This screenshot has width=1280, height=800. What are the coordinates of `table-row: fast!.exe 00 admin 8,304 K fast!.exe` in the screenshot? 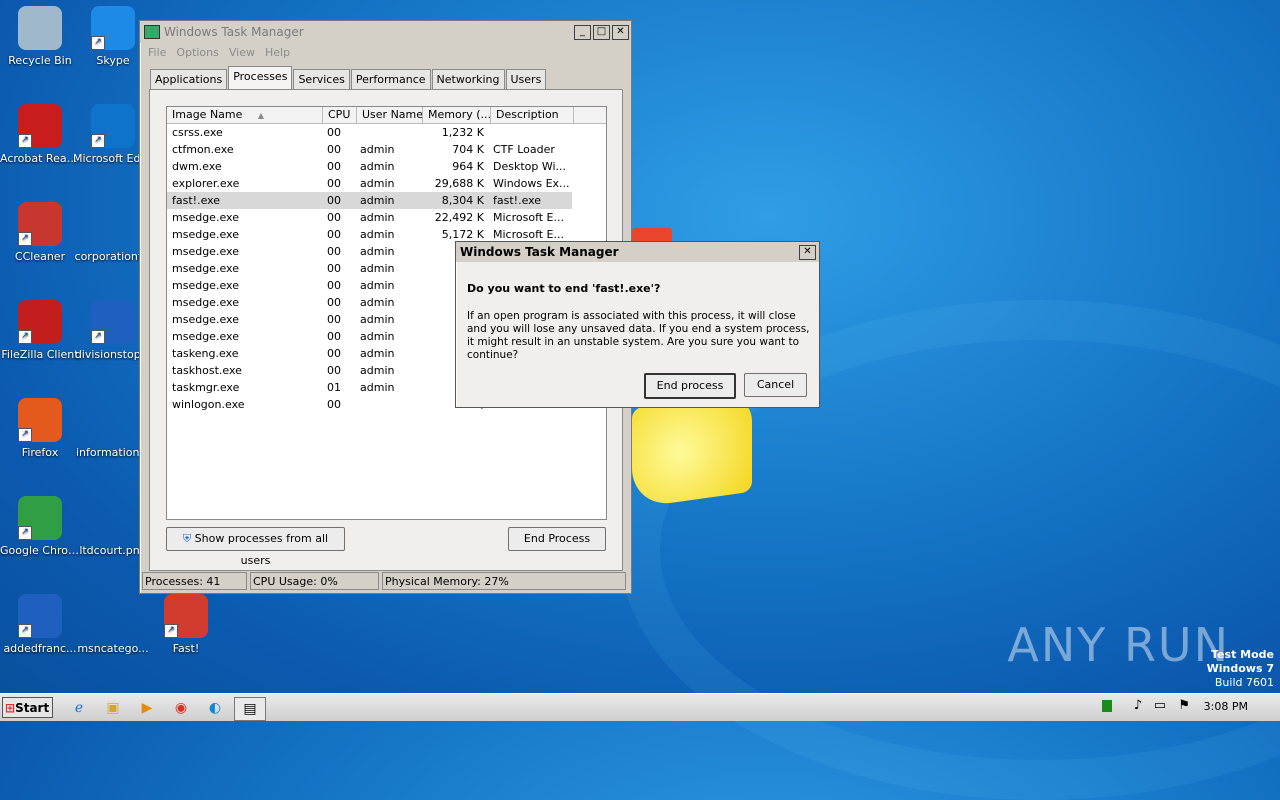 It's located at (369, 200).